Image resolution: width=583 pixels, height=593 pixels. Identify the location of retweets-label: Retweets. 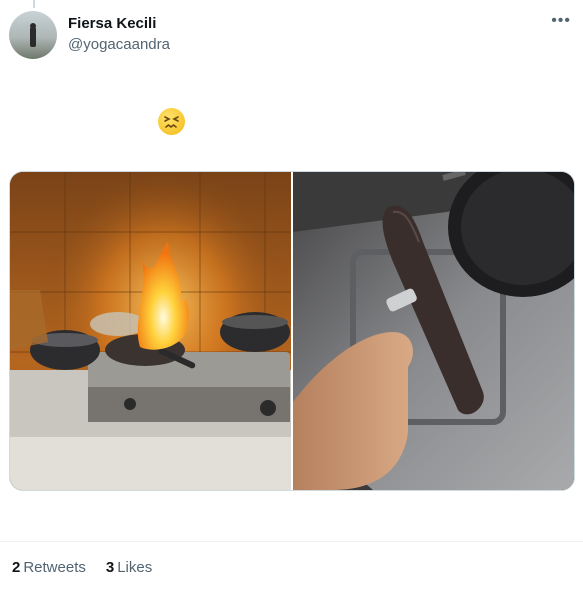
(54, 567).